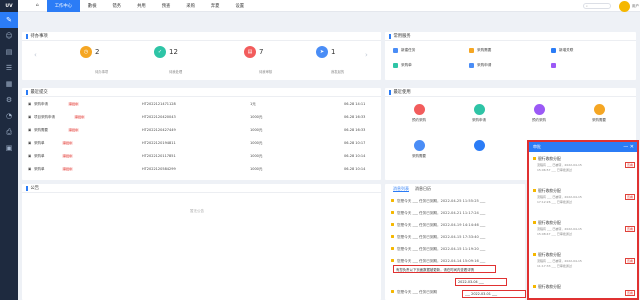 The height and width of the screenshot is (300, 640). Describe the element at coordinates (190, 6) in the screenshot. I see `menu-item: 采购` at that location.